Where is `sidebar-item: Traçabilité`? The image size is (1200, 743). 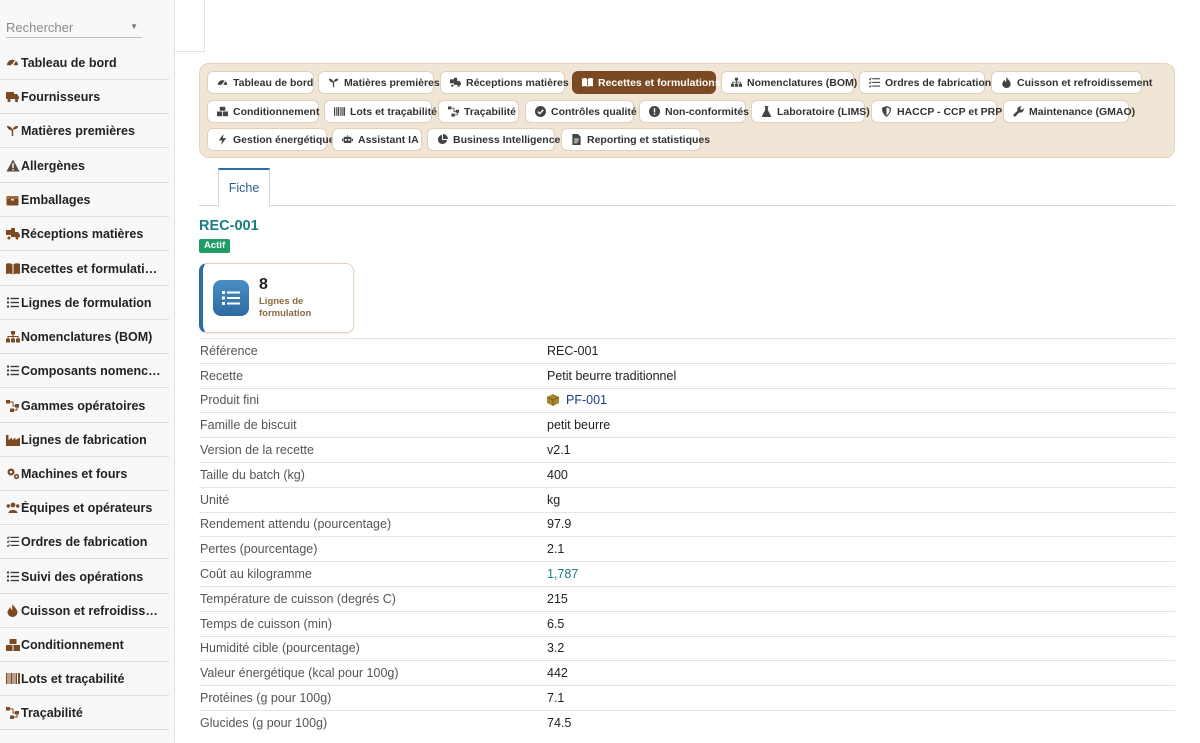 sidebar-item: Traçabilité is located at coordinates (84, 713).